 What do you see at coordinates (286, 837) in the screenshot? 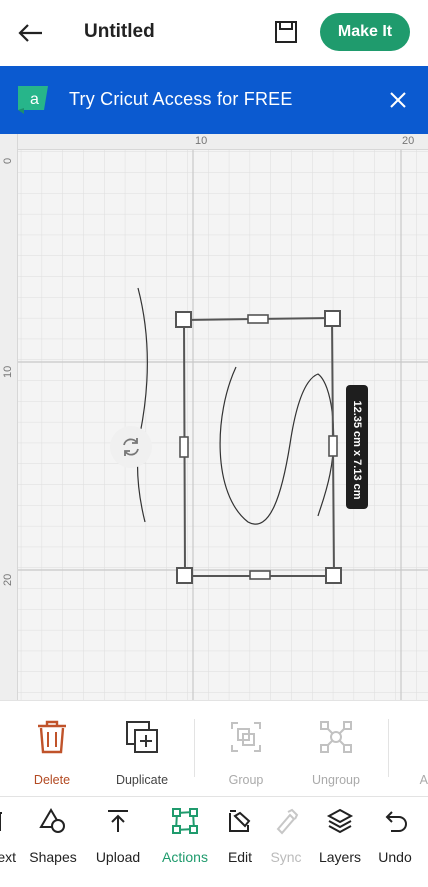
I see `nav-sync: Sync` at bounding box center [286, 837].